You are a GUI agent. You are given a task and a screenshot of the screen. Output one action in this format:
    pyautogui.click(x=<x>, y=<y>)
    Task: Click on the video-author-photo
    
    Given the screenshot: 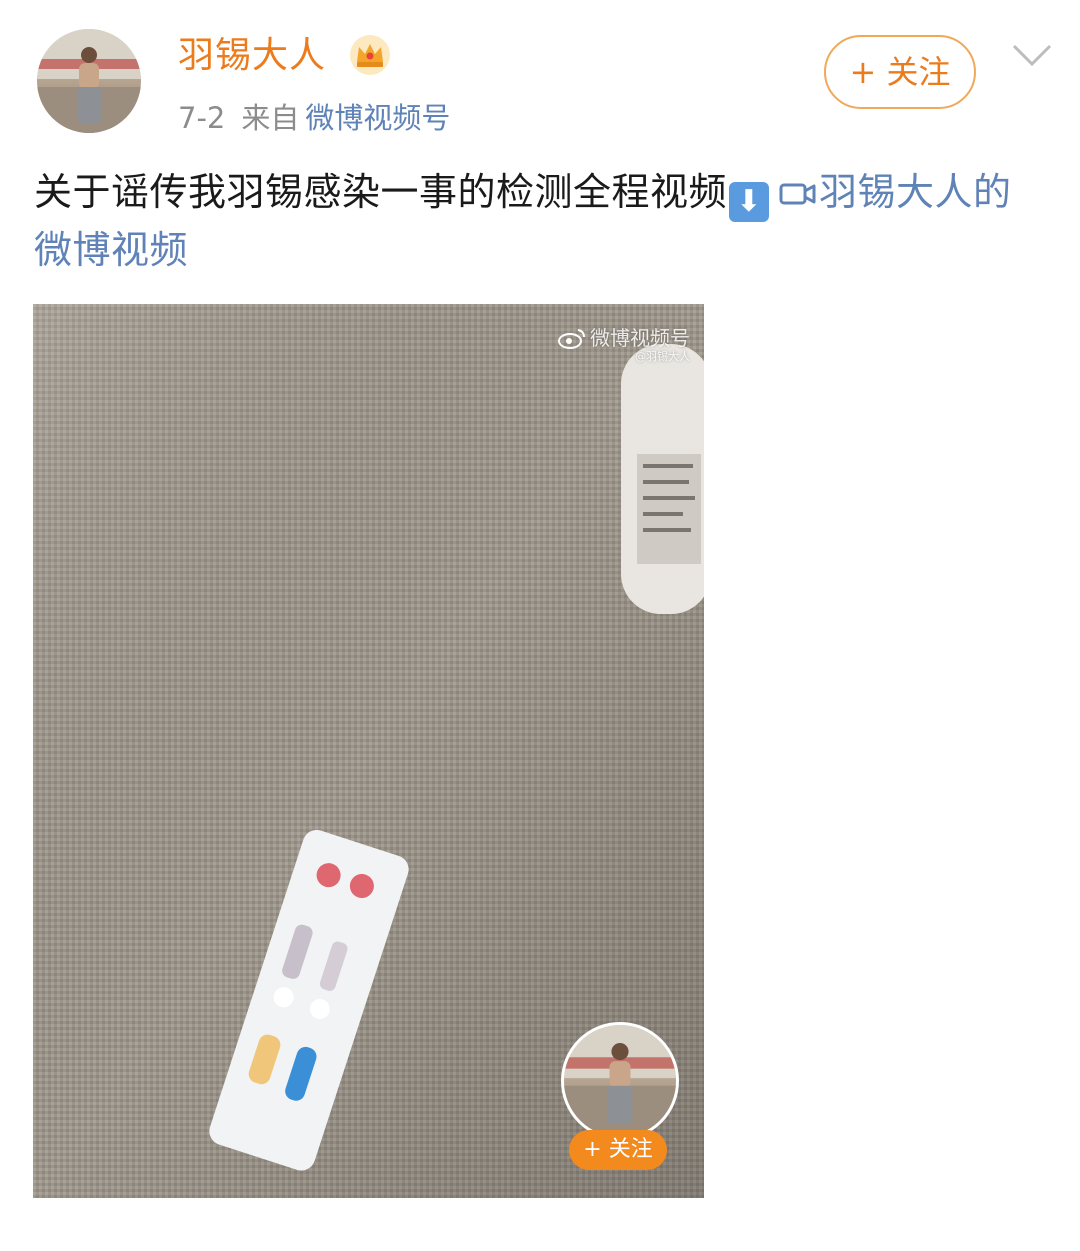 What is the action you would take?
    pyautogui.click(x=620, y=1081)
    